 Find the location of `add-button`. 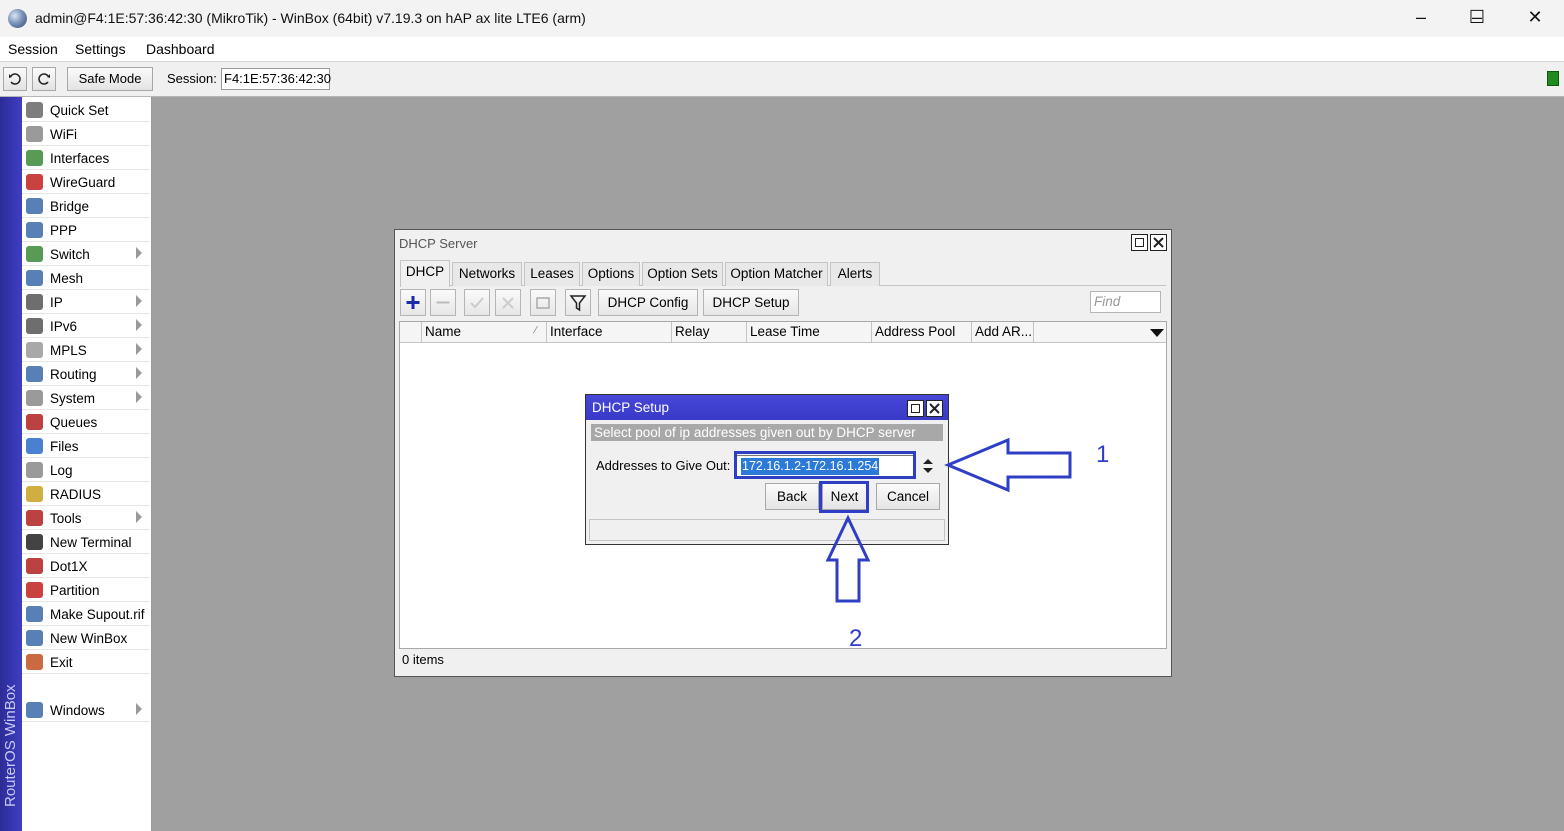

add-button is located at coordinates (413, 302).